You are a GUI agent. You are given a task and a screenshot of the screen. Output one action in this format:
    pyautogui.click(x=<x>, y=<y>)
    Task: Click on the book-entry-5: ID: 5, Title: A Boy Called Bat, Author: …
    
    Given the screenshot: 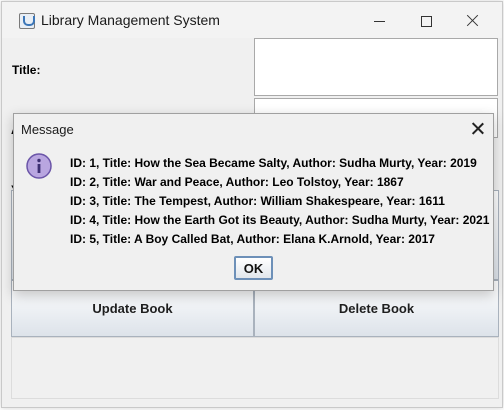 What is the action you would take?
    pyautogui.click(x=252, y=239)
    